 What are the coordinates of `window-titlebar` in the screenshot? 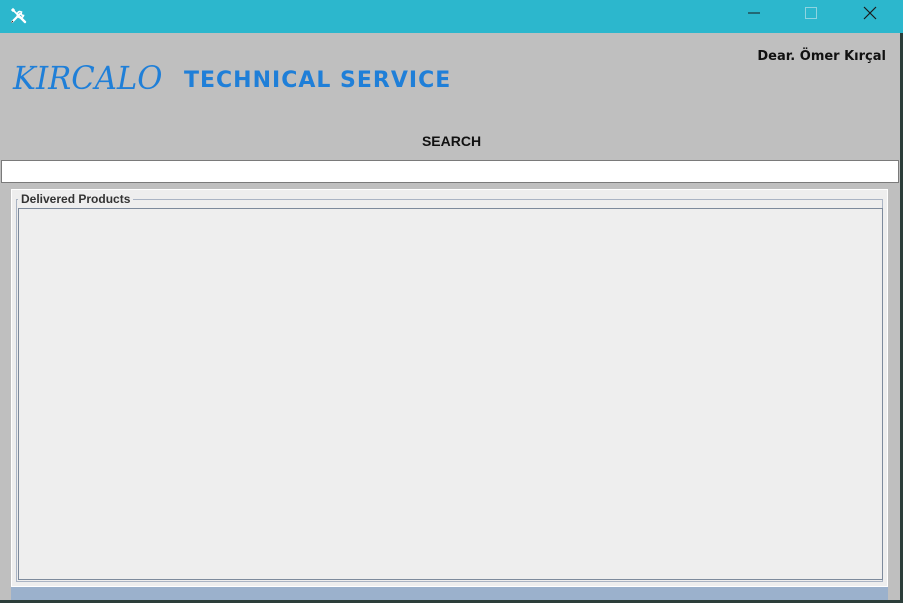 It's located at (451, 16).